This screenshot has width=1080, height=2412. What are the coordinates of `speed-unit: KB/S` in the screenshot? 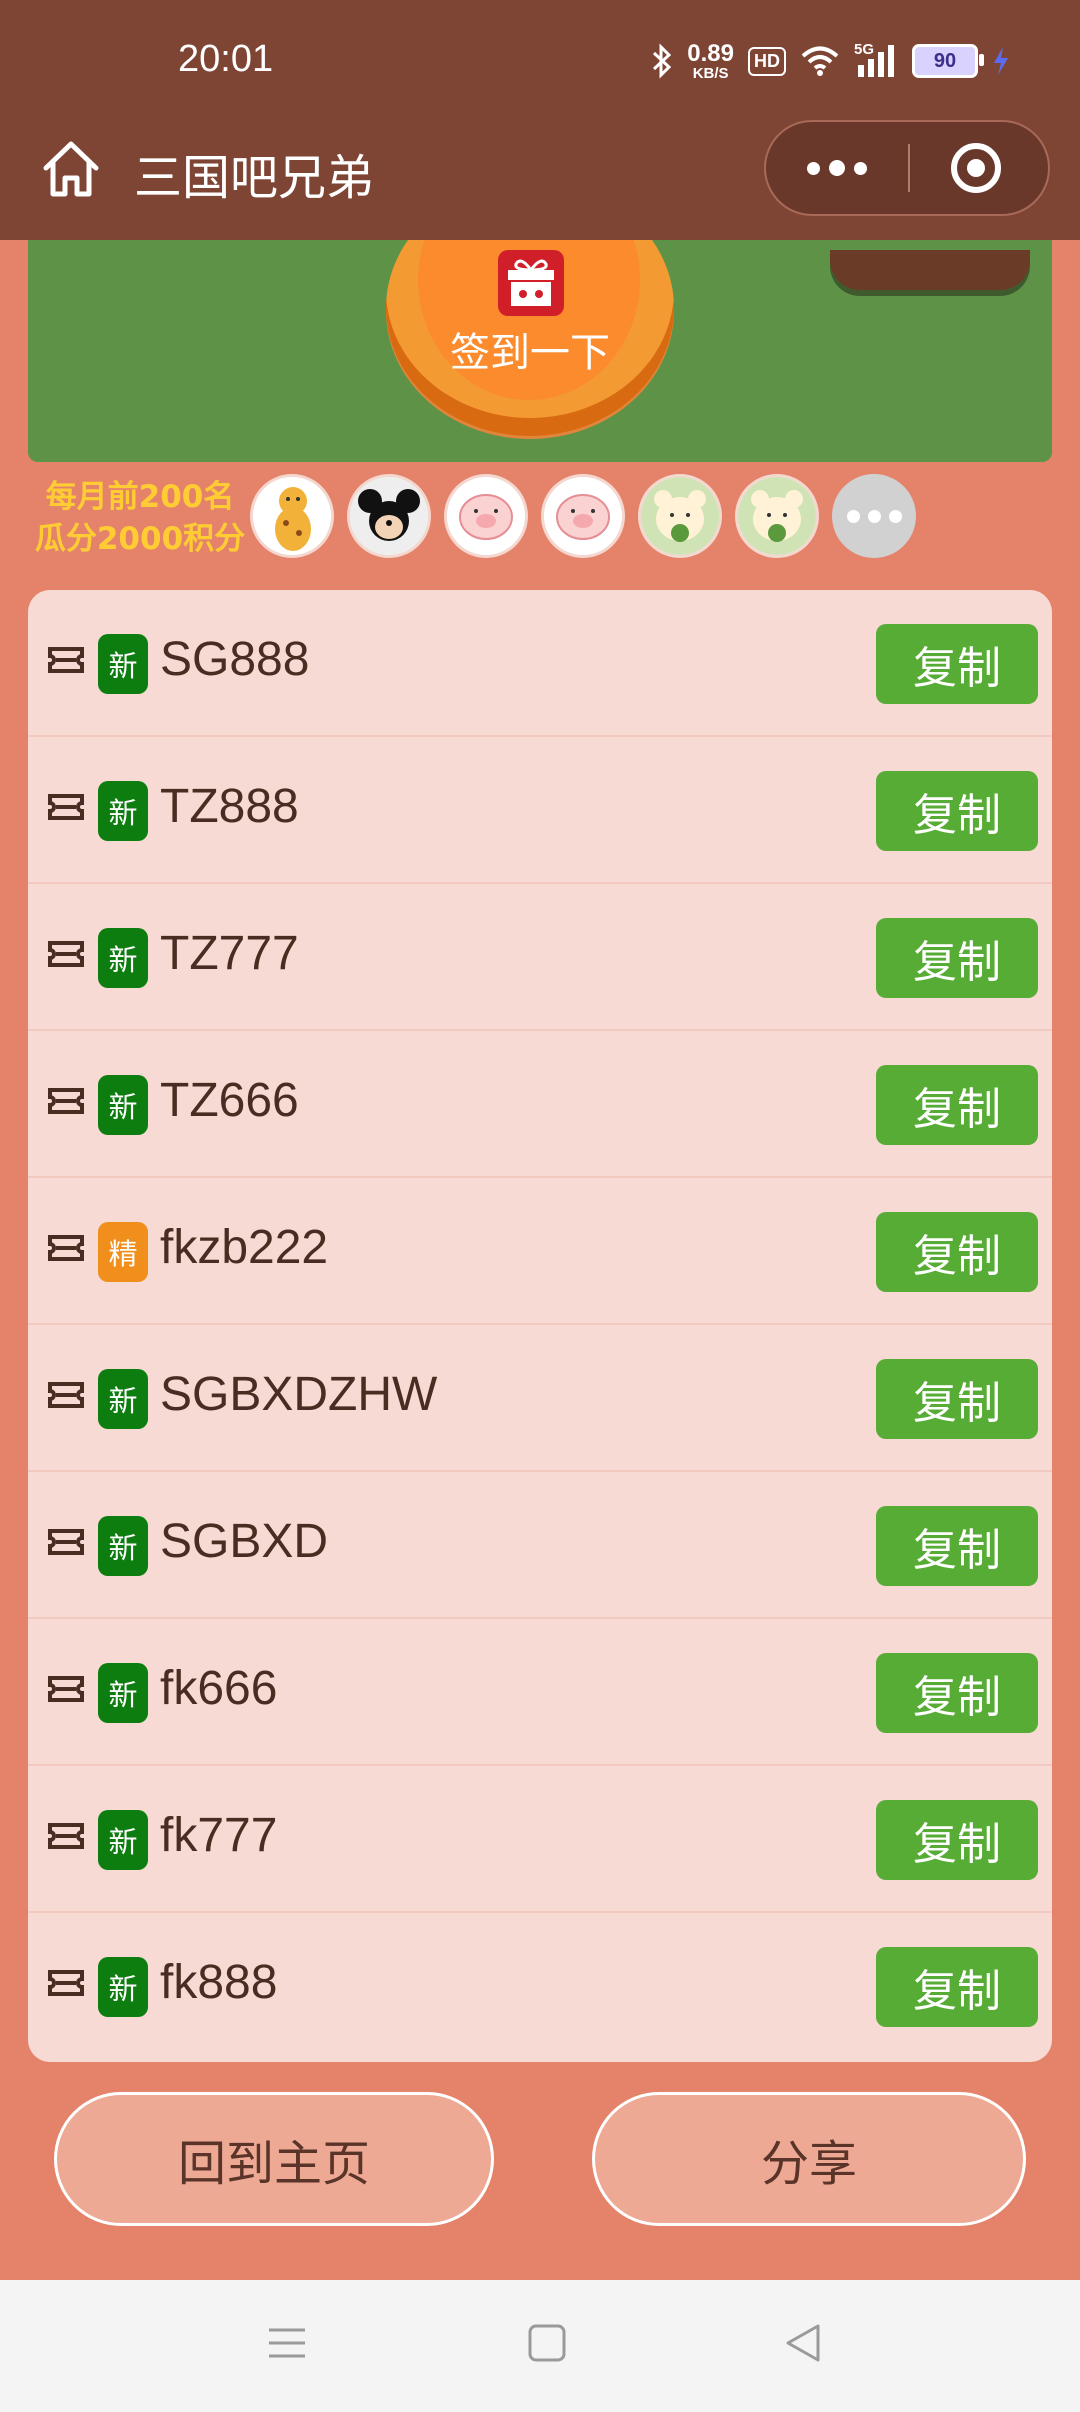 It's located at (710, 73).